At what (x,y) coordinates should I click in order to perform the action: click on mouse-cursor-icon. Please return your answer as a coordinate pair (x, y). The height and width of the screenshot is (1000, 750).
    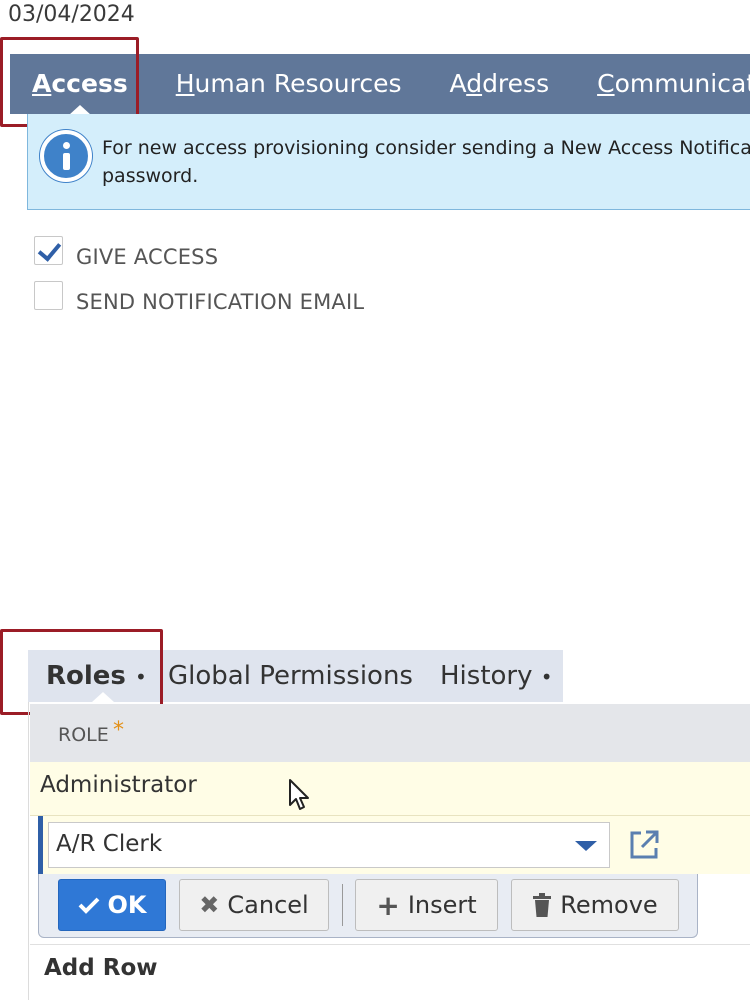
    Looking at the image, I should click on (299, 794).